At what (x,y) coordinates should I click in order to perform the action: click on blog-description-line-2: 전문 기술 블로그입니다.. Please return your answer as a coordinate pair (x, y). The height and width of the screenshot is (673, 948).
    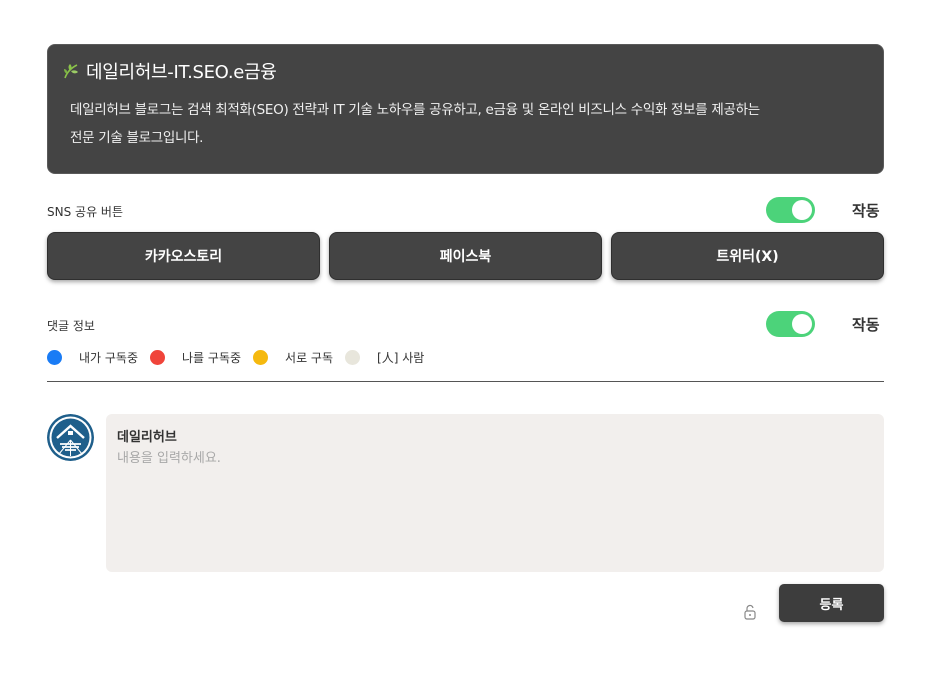
    Looking at the image, I should click on (137, 138).